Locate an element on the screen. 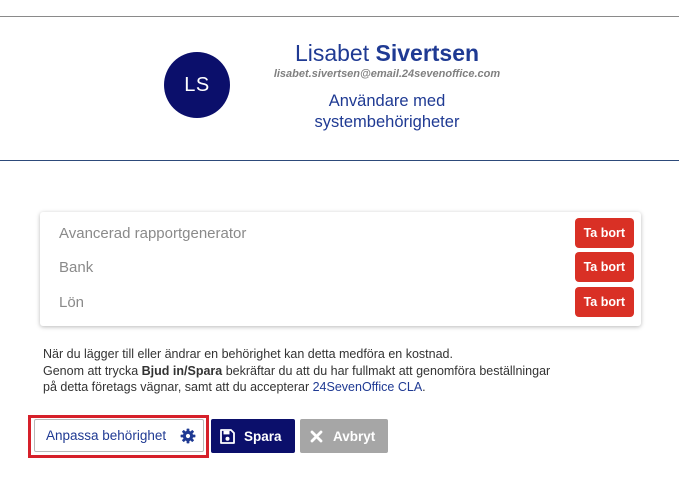  user-role: Användare med systembehörigheter is located at coordinates (387, 112).